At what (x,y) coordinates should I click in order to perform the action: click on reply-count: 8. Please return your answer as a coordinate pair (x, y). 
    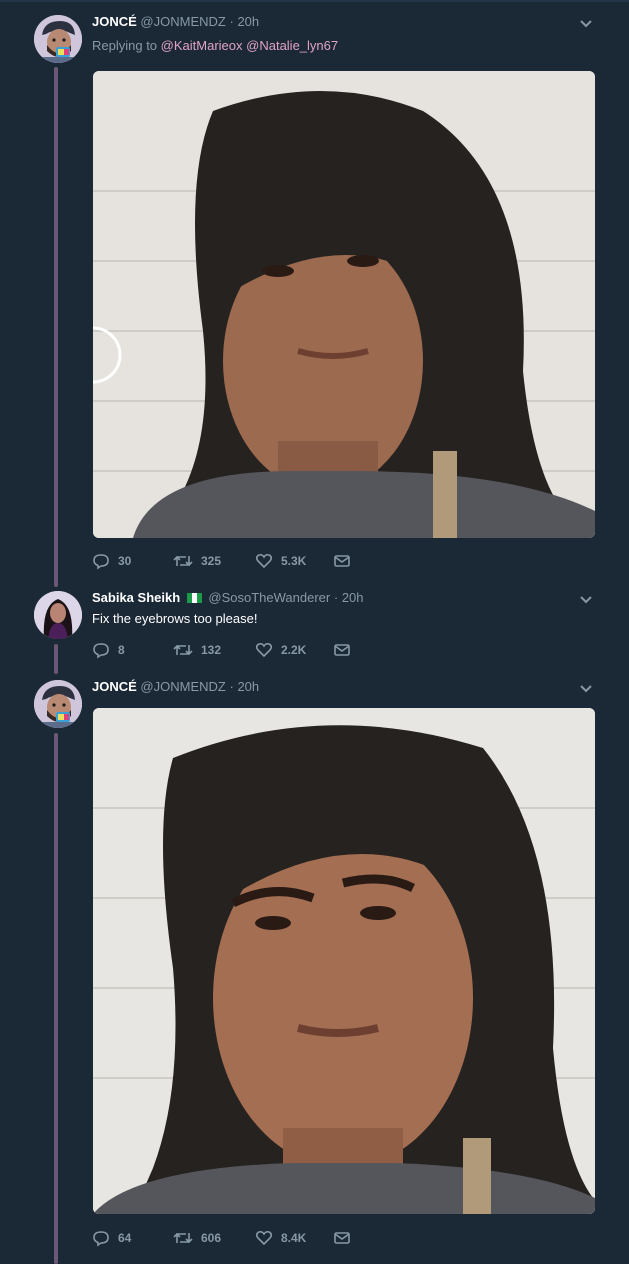
    Looking at the image, I should click on (121, 650).